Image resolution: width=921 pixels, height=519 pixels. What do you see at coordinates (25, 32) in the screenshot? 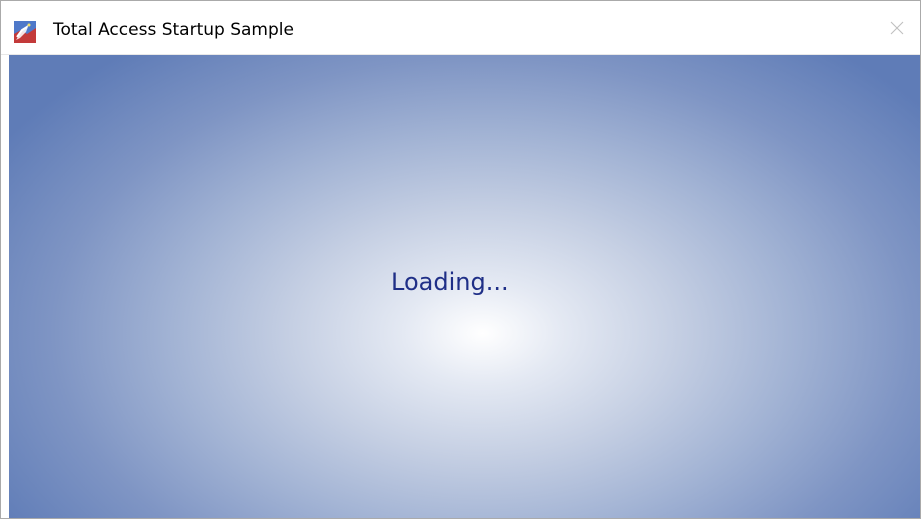
I see `total-access-startup-icon` at bounding box center [25, 32].